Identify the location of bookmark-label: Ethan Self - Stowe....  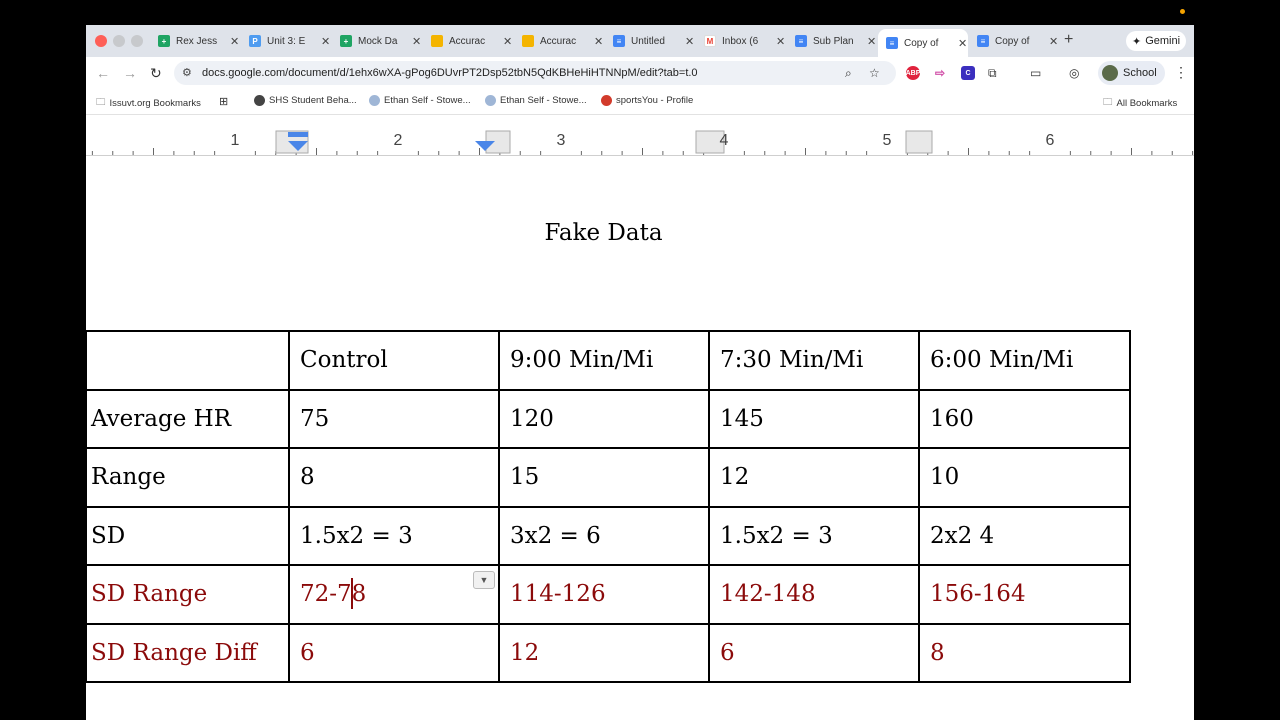
(427, 100).